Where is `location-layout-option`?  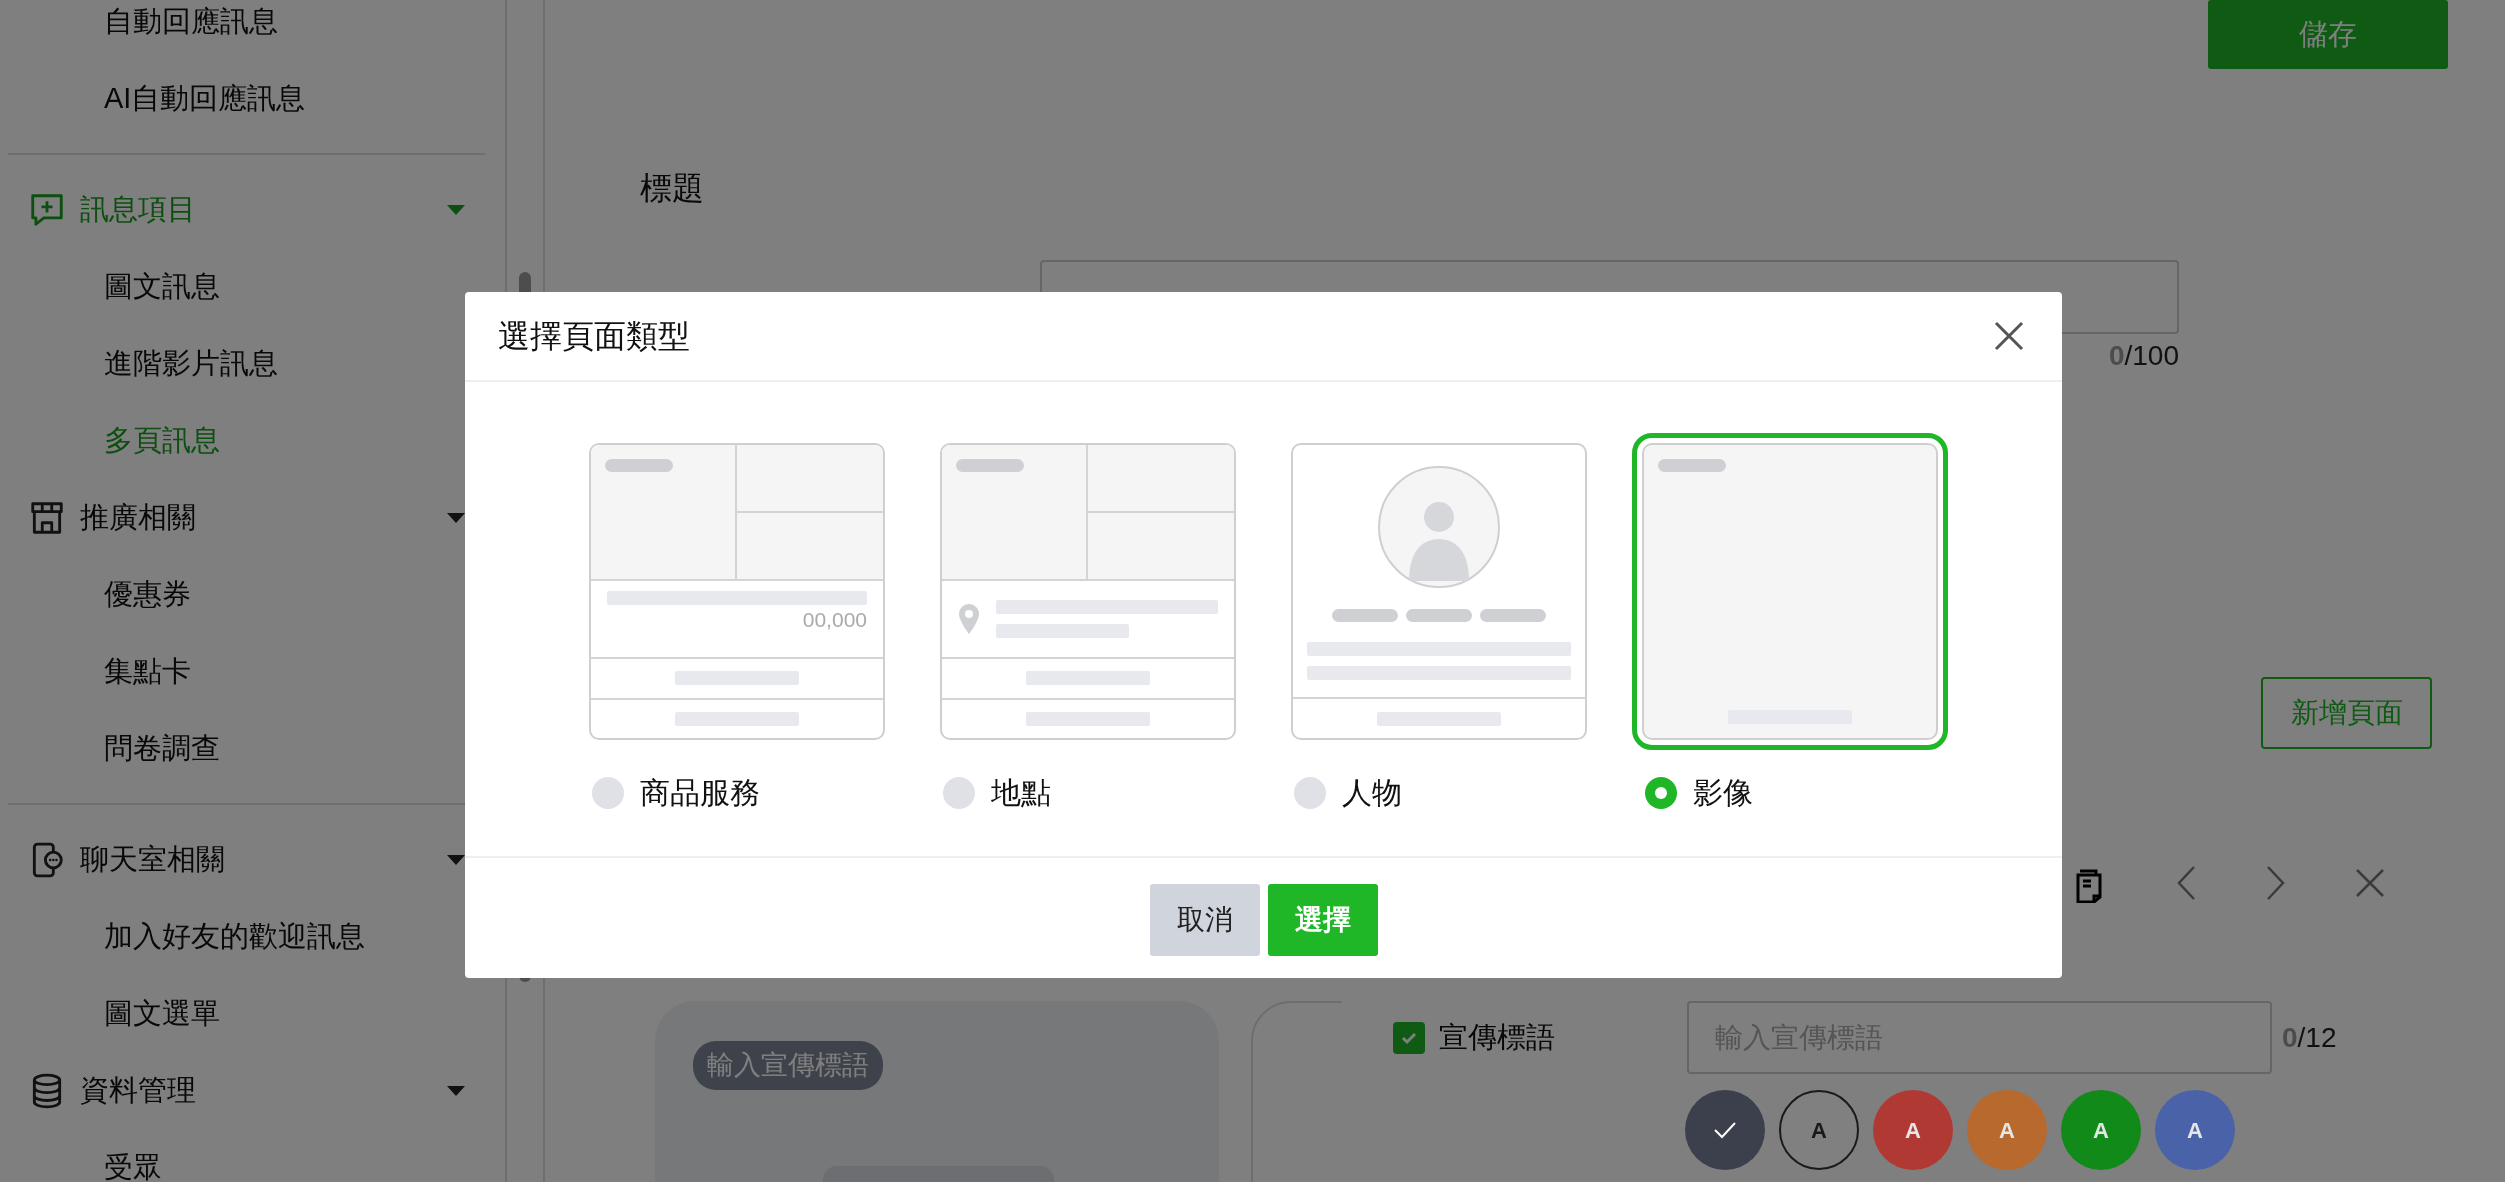
location-layout-option is located at coordinates (1088, 591).